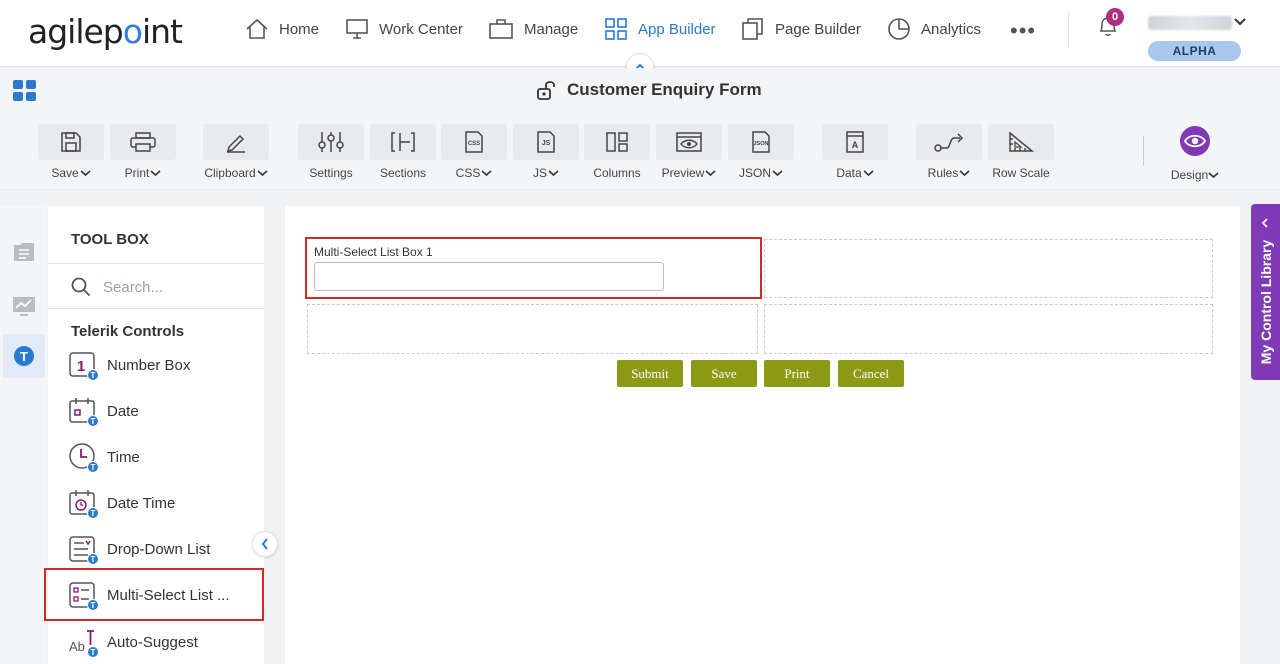  I want to click on nav-work-center-label: Work Center, so click(421, 29).